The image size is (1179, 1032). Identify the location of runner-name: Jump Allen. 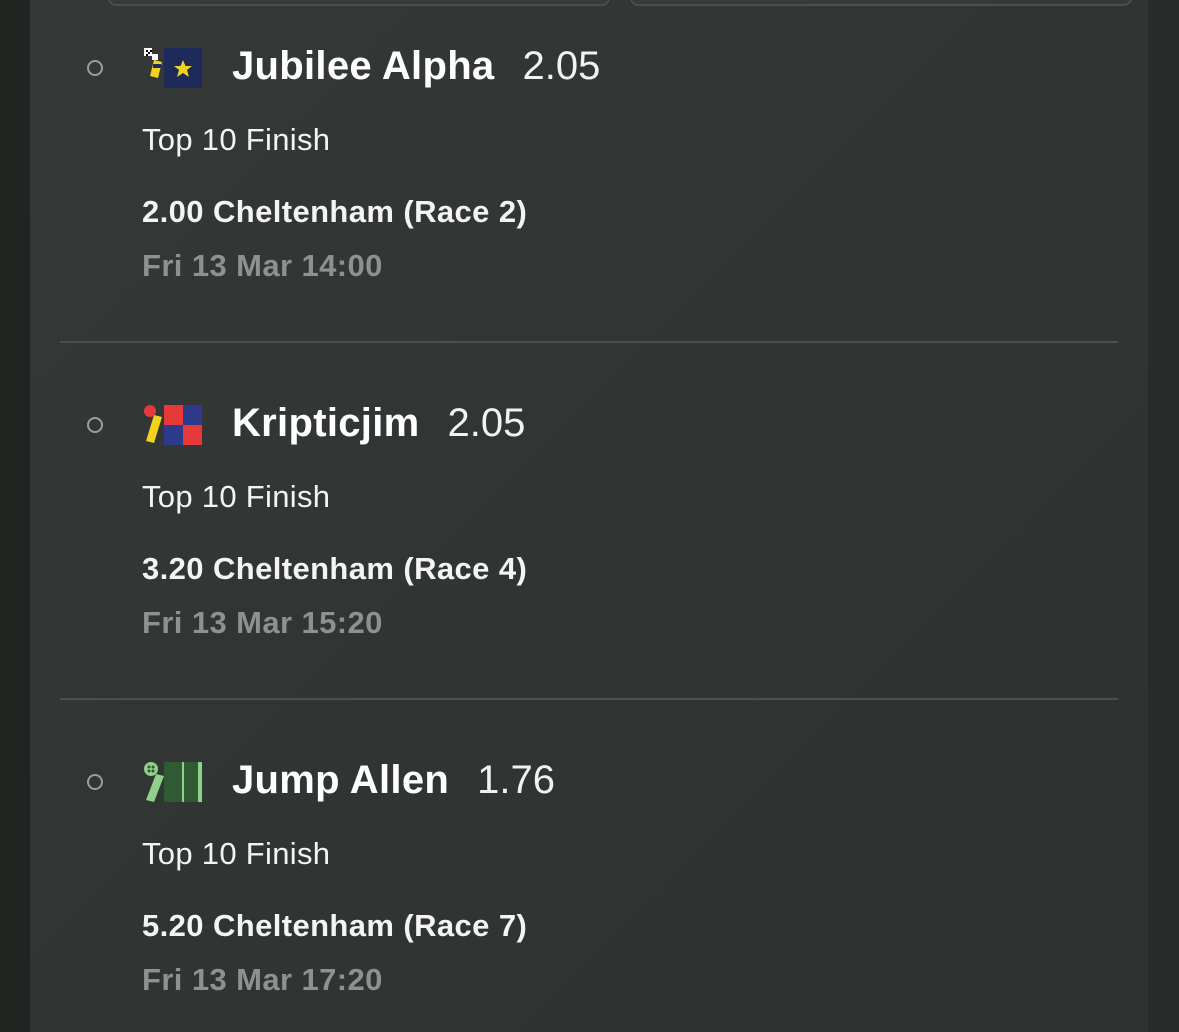
(341, 780).